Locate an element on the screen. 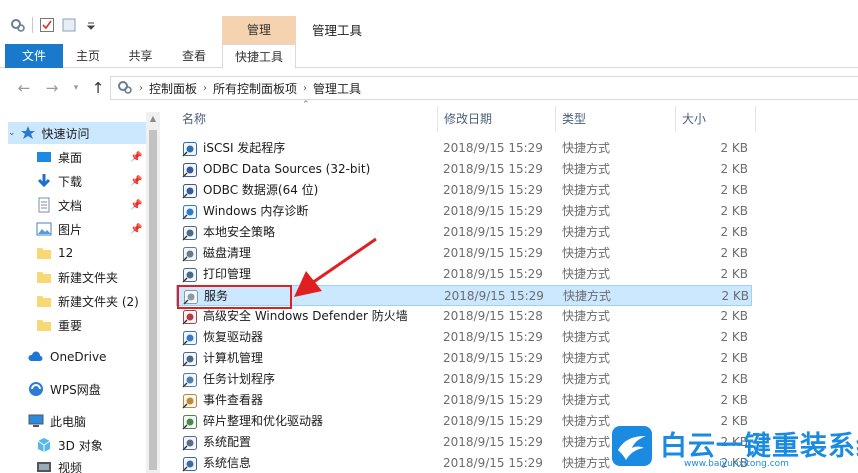 This screenshot has width=858, height=473. column-header-name: 名称 is located at coordinates (307, 119).